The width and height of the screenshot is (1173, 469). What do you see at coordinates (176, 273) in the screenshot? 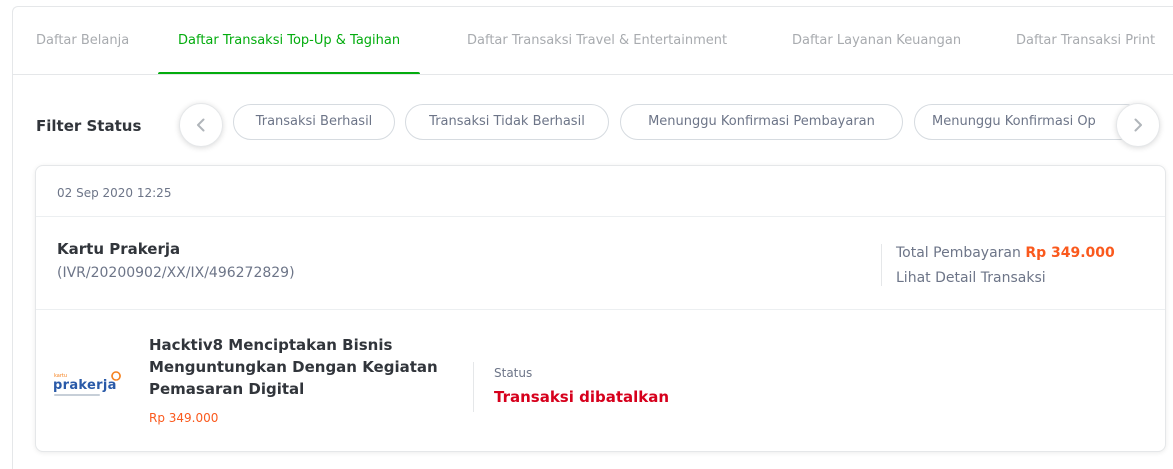
I see `invoice-number: (IVR/20200902/XX/IX/496272829)` at bounding box center [176, 273].